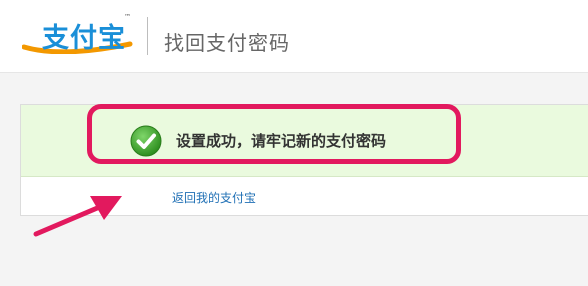  What do you see at coordinates (214, 197) in the screenshot?
I see `return-to-alipay-link: 返回我的支付宝` at bounding box center [214, 197].